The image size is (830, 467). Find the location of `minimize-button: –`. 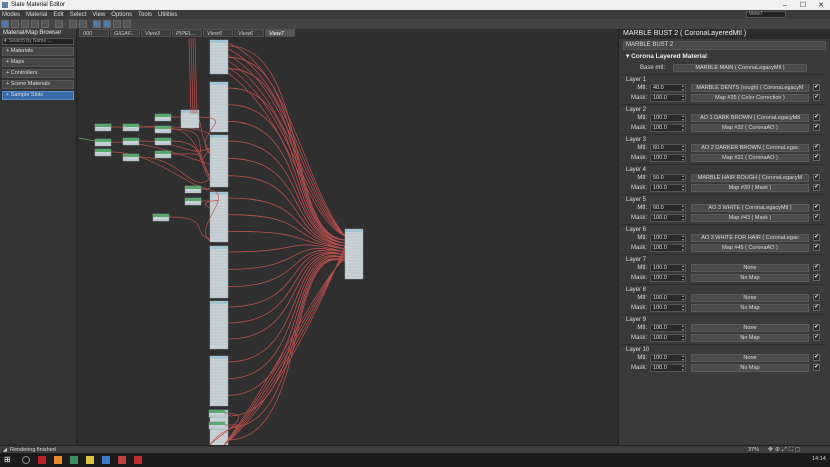

minimize-button: – is located at coordinates (785, 5).